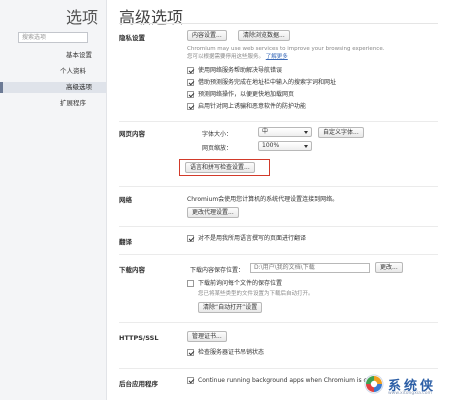 This screenshot has height=400, width=460. I want to click on watermark-logo-icon, so click(374, 384).